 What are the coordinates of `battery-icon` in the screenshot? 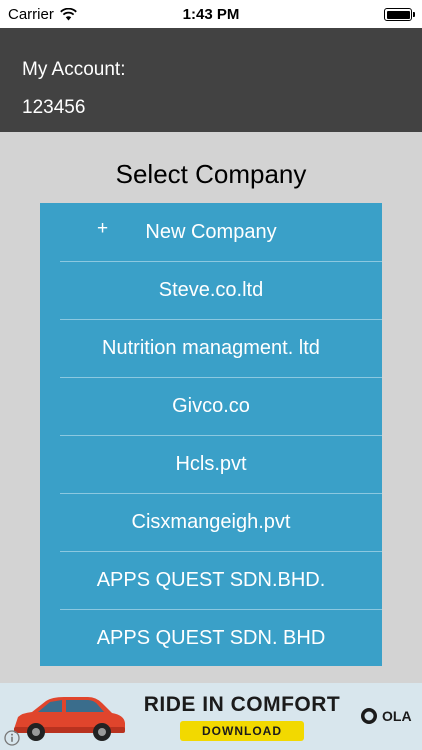 It's located at (399, 14).